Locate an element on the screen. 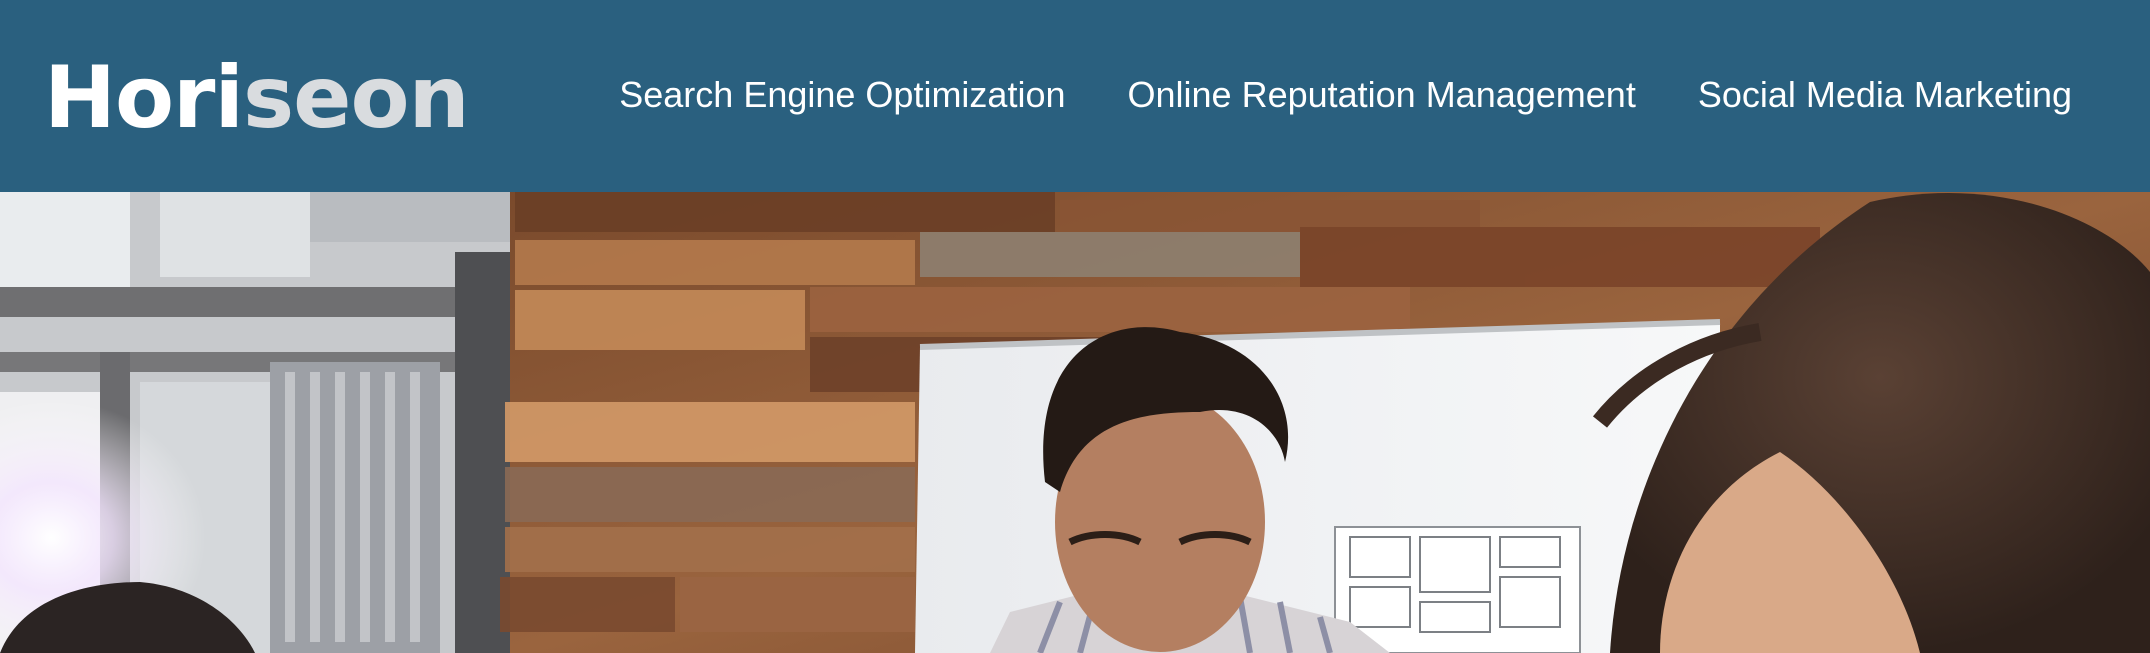  nav-link-seo: Search Engine Optimization is located at coordinates (842, 95).